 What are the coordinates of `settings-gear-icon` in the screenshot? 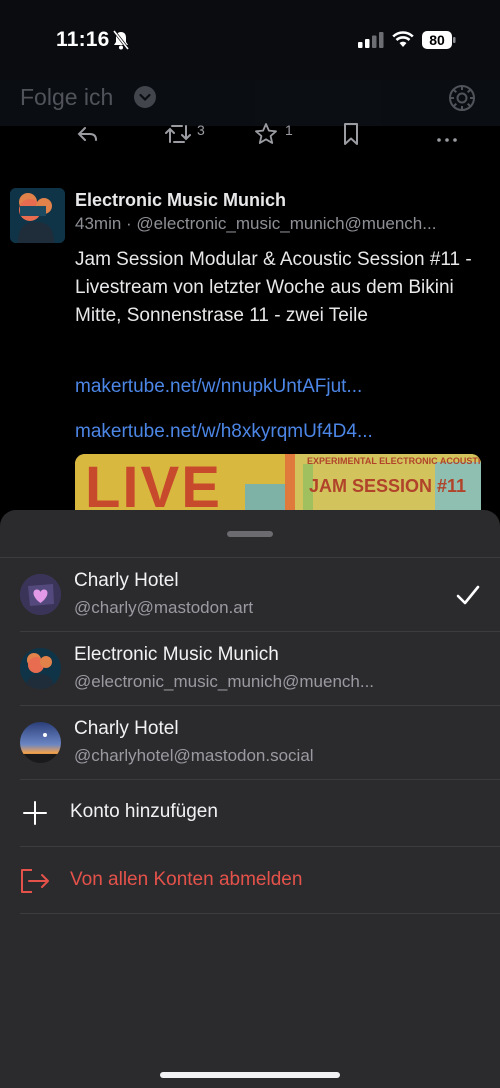 It's located at (462, 98).